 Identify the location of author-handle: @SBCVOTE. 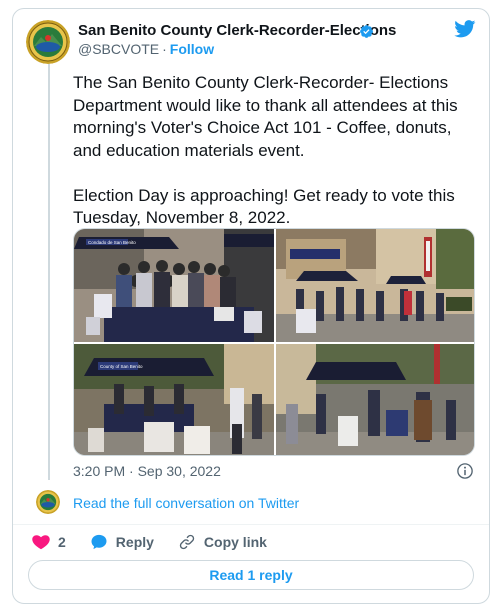
(118, 49).